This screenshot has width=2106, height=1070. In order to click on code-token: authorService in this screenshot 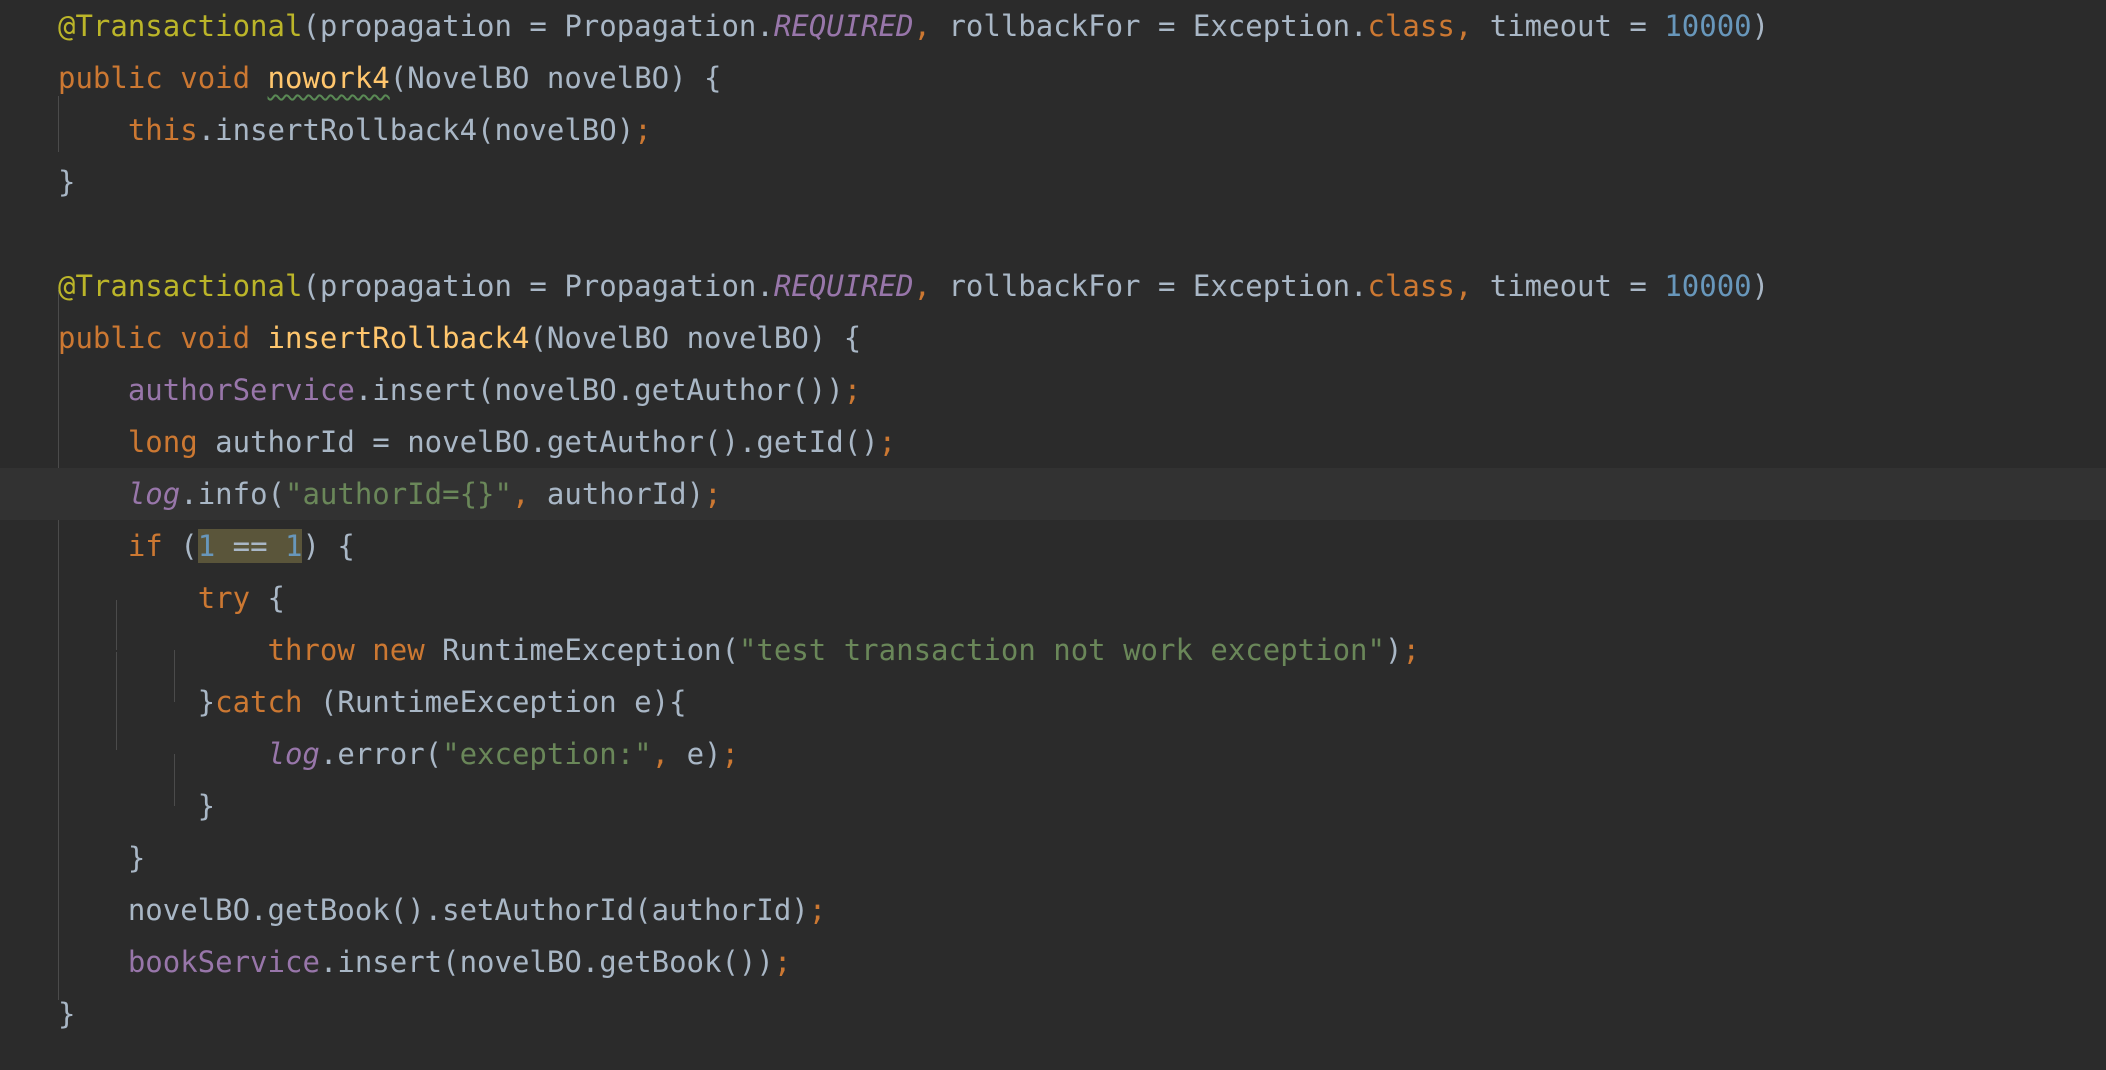, I will do `click(241, 390)`.